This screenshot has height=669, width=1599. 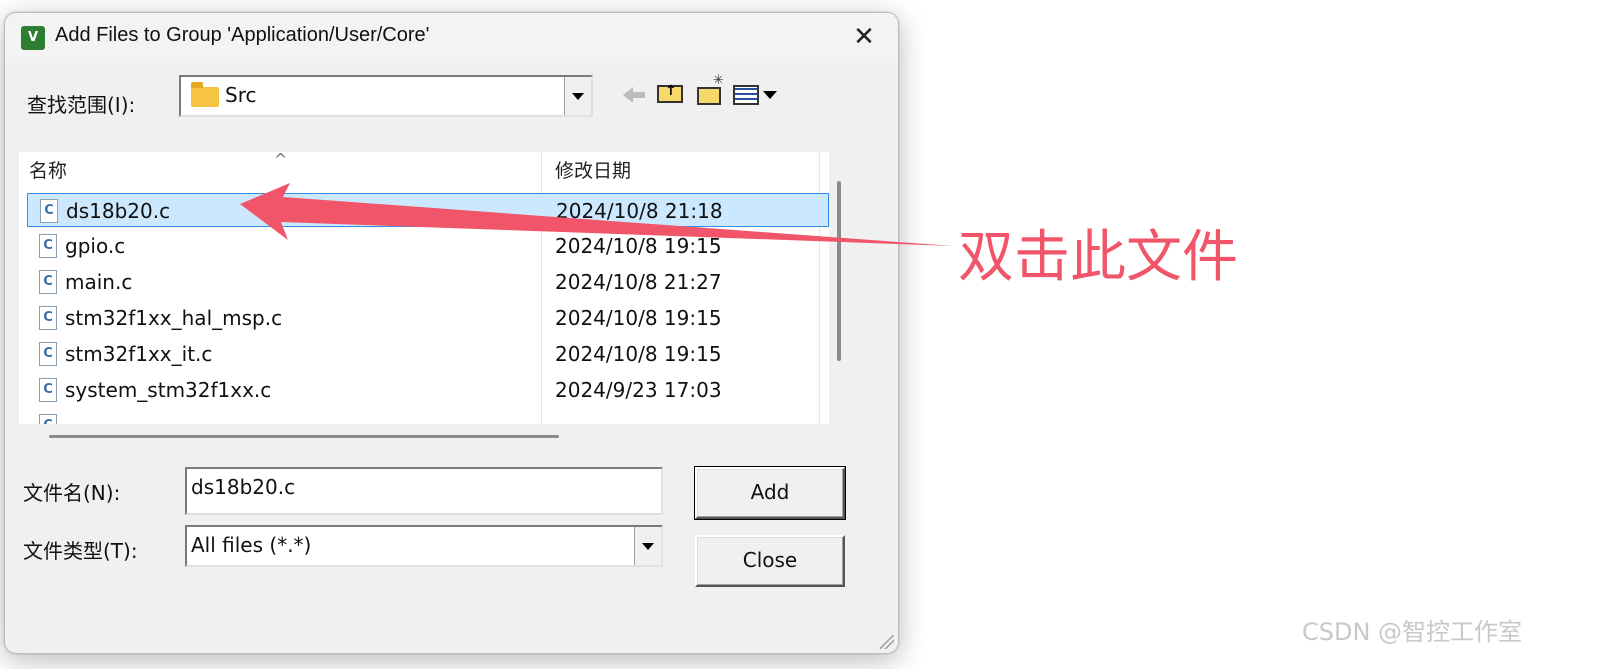 I want to click on annotation-text: 双击此文件, so click(x=1098, y=257).